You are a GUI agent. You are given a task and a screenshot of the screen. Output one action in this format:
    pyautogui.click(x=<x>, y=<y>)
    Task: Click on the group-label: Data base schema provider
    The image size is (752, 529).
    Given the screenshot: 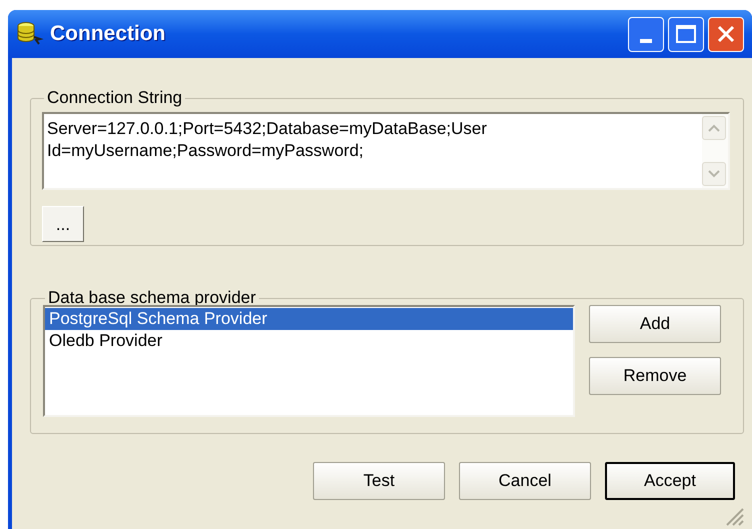 What is the action you would take?
    pyautogui.click(x=152, y=298)
    